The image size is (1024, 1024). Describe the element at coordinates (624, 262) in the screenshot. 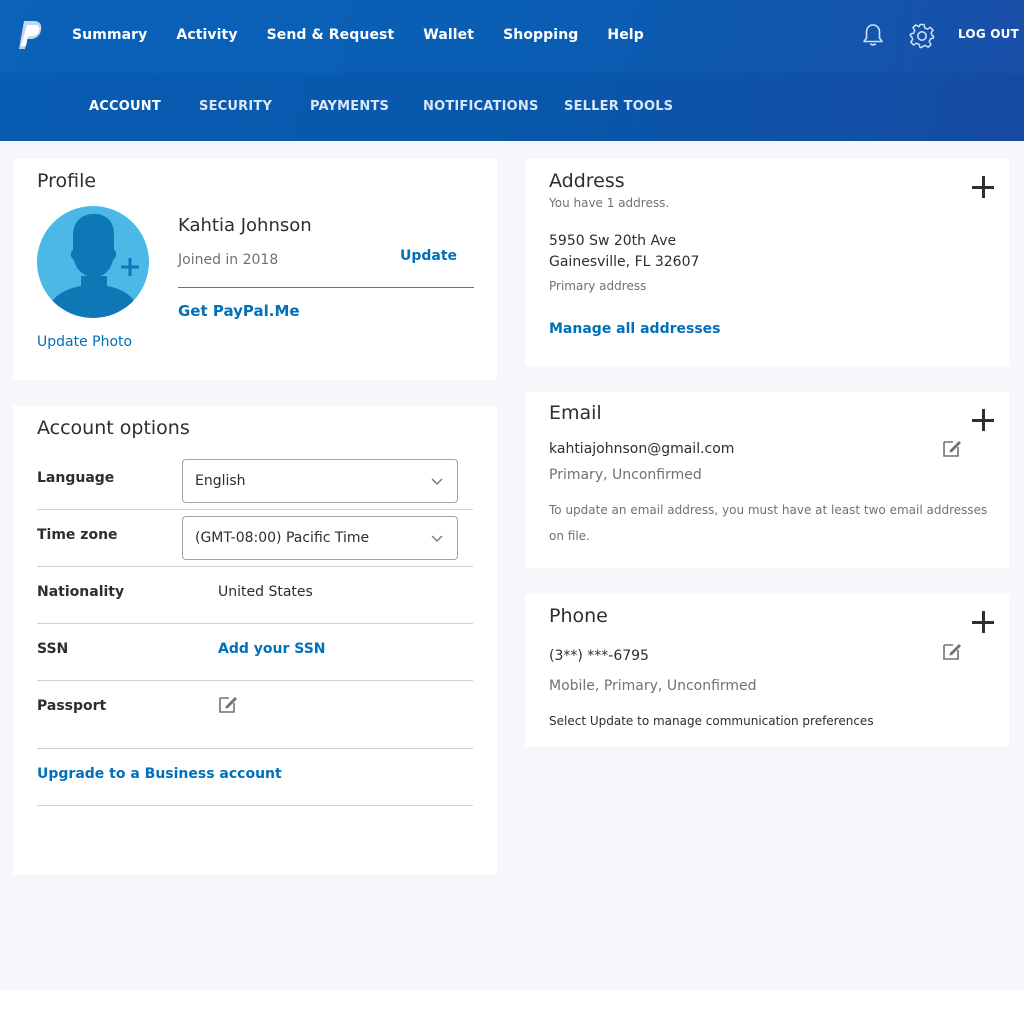

I see `address-line2: Gainesville, FL 32607` at that location.